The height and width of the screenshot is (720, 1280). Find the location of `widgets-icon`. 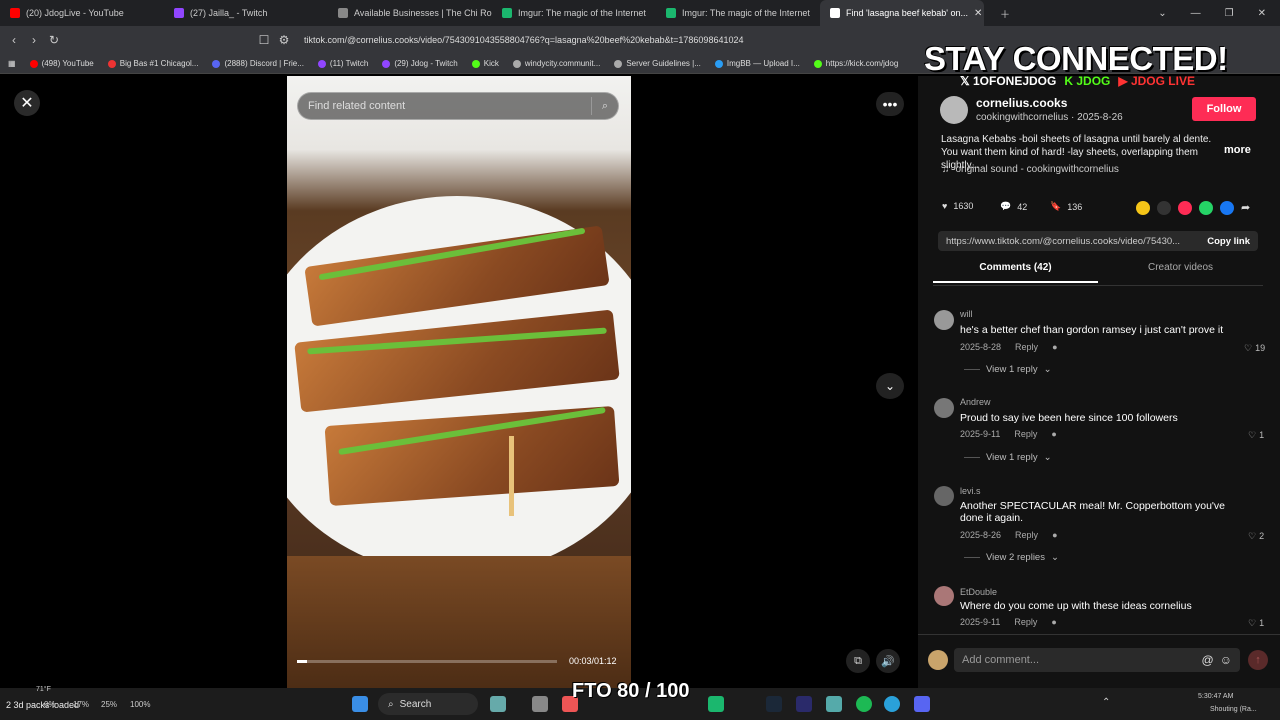

widgets-icon is located at coordinates (498, 704).